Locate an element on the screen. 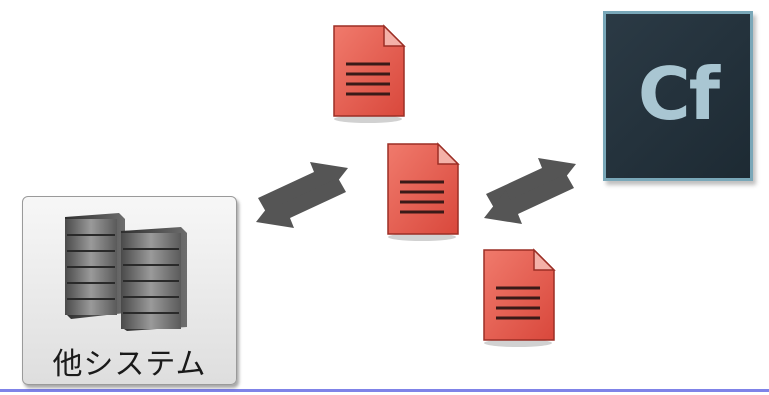 This screenshot has height=395, width=769. other-system-label: 他システム is located at coordinates (129, 364).